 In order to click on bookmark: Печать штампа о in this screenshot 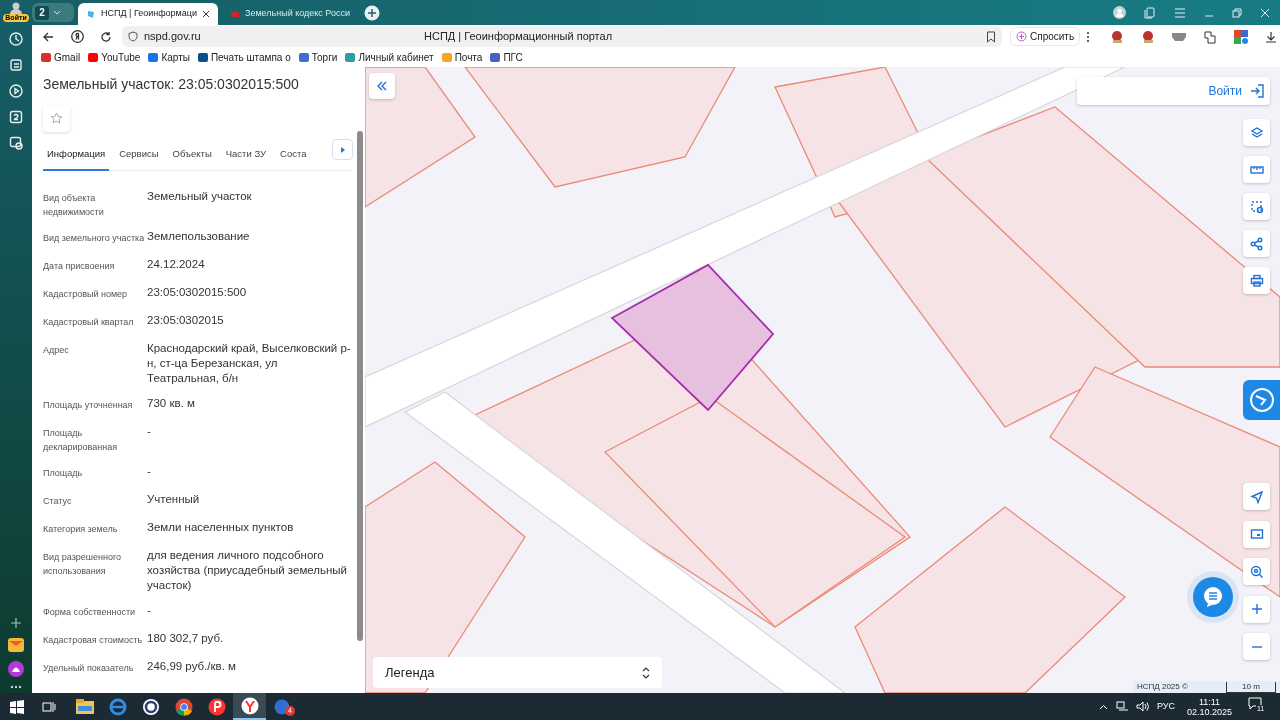, I will do `click(244, 57)`.